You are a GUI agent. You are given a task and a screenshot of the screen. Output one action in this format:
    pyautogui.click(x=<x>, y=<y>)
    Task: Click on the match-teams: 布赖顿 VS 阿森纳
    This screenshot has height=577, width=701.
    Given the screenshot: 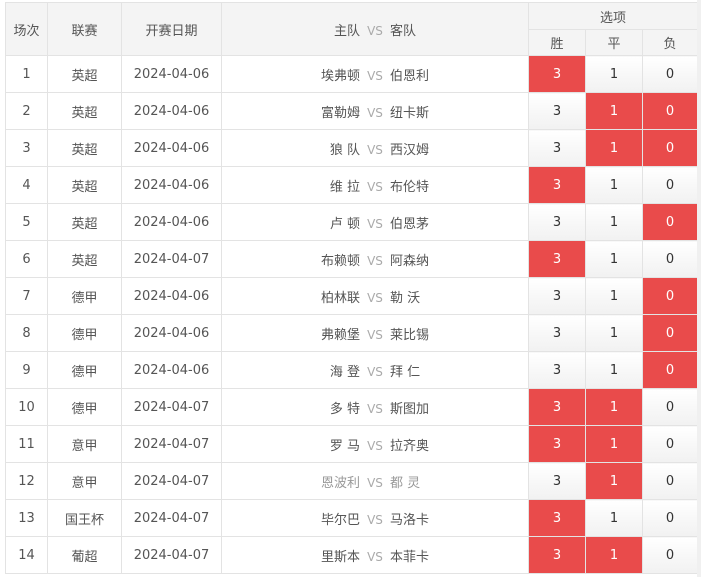 What is the action you would take?
    pyautogui.click(x=375, y=259)
    